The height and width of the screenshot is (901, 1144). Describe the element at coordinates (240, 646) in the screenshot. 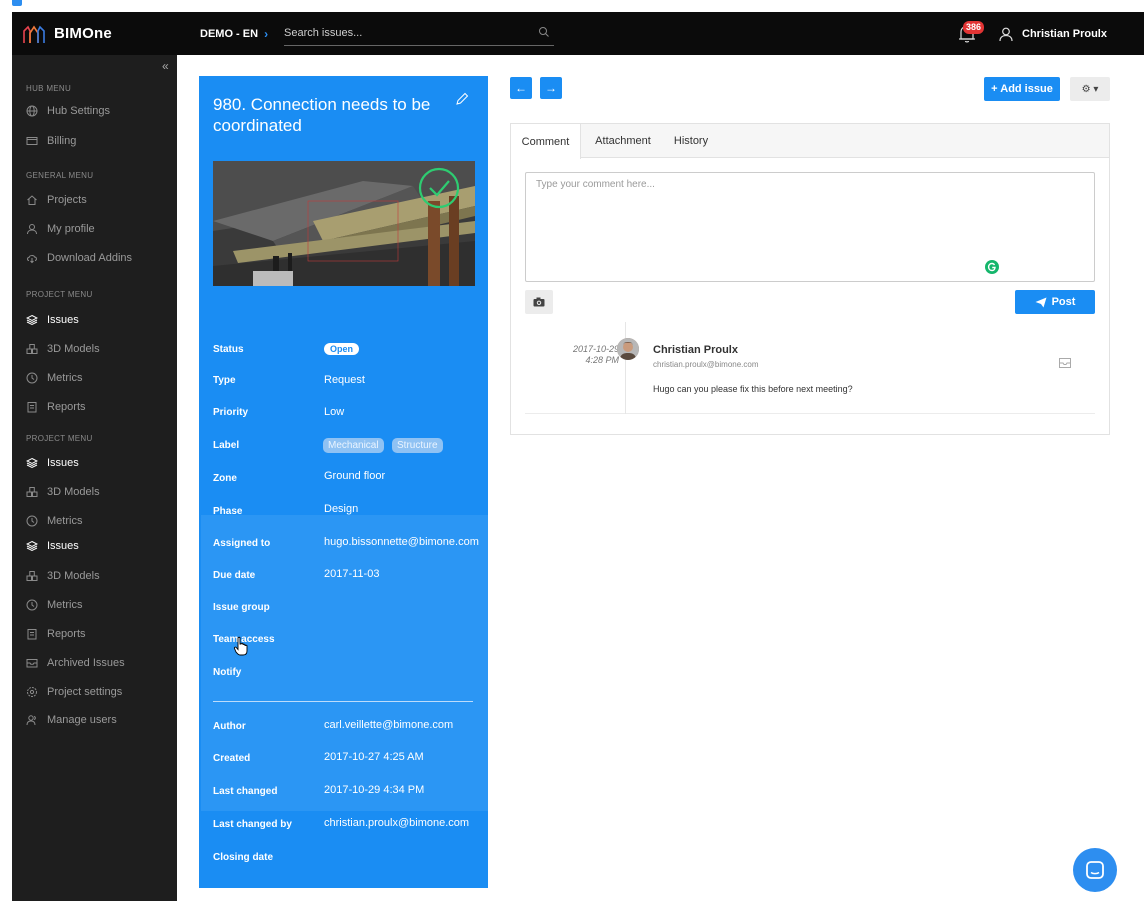

I see `hand-cursor-icon` at that location.